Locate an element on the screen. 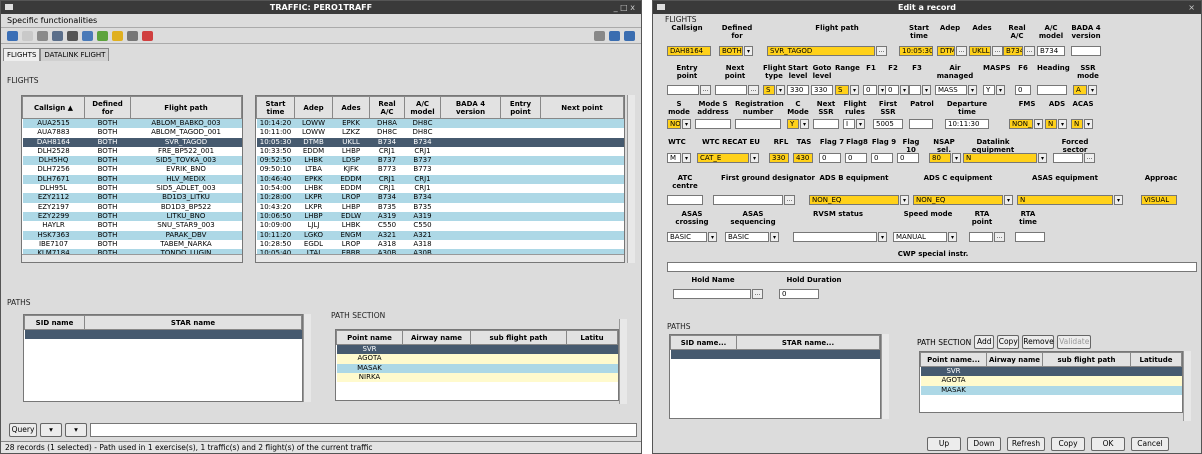 This screenshot has width=1202, height=454. col-header-defined-for: Defined for is located at coordinates (107, 107).